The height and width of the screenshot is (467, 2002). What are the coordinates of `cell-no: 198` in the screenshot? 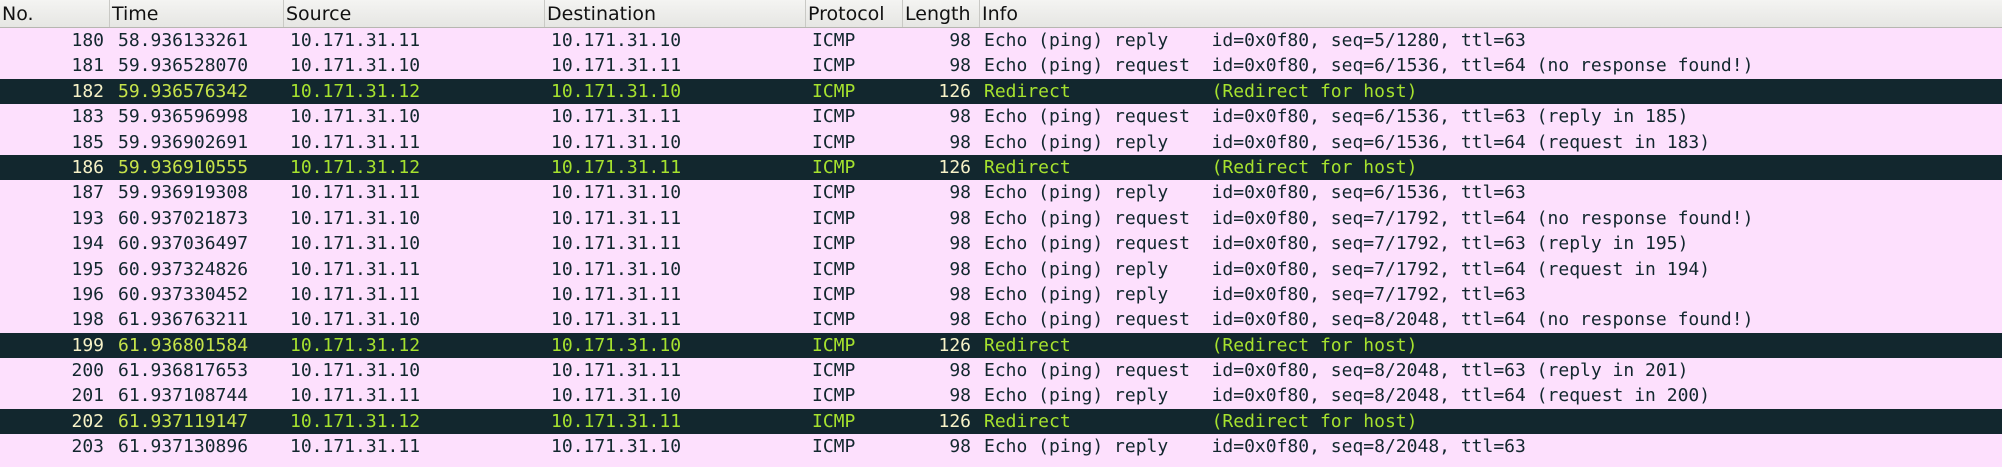 It's located at (87, 320).